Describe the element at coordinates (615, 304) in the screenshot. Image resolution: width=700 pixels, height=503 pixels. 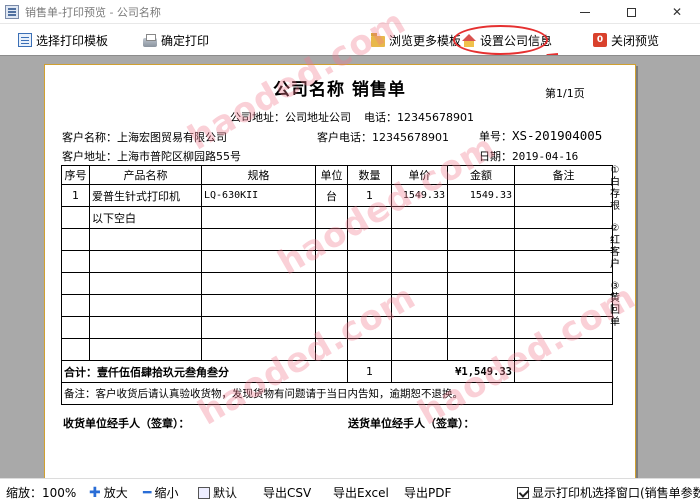
I see `copy-note: ③黄回单` at that location.